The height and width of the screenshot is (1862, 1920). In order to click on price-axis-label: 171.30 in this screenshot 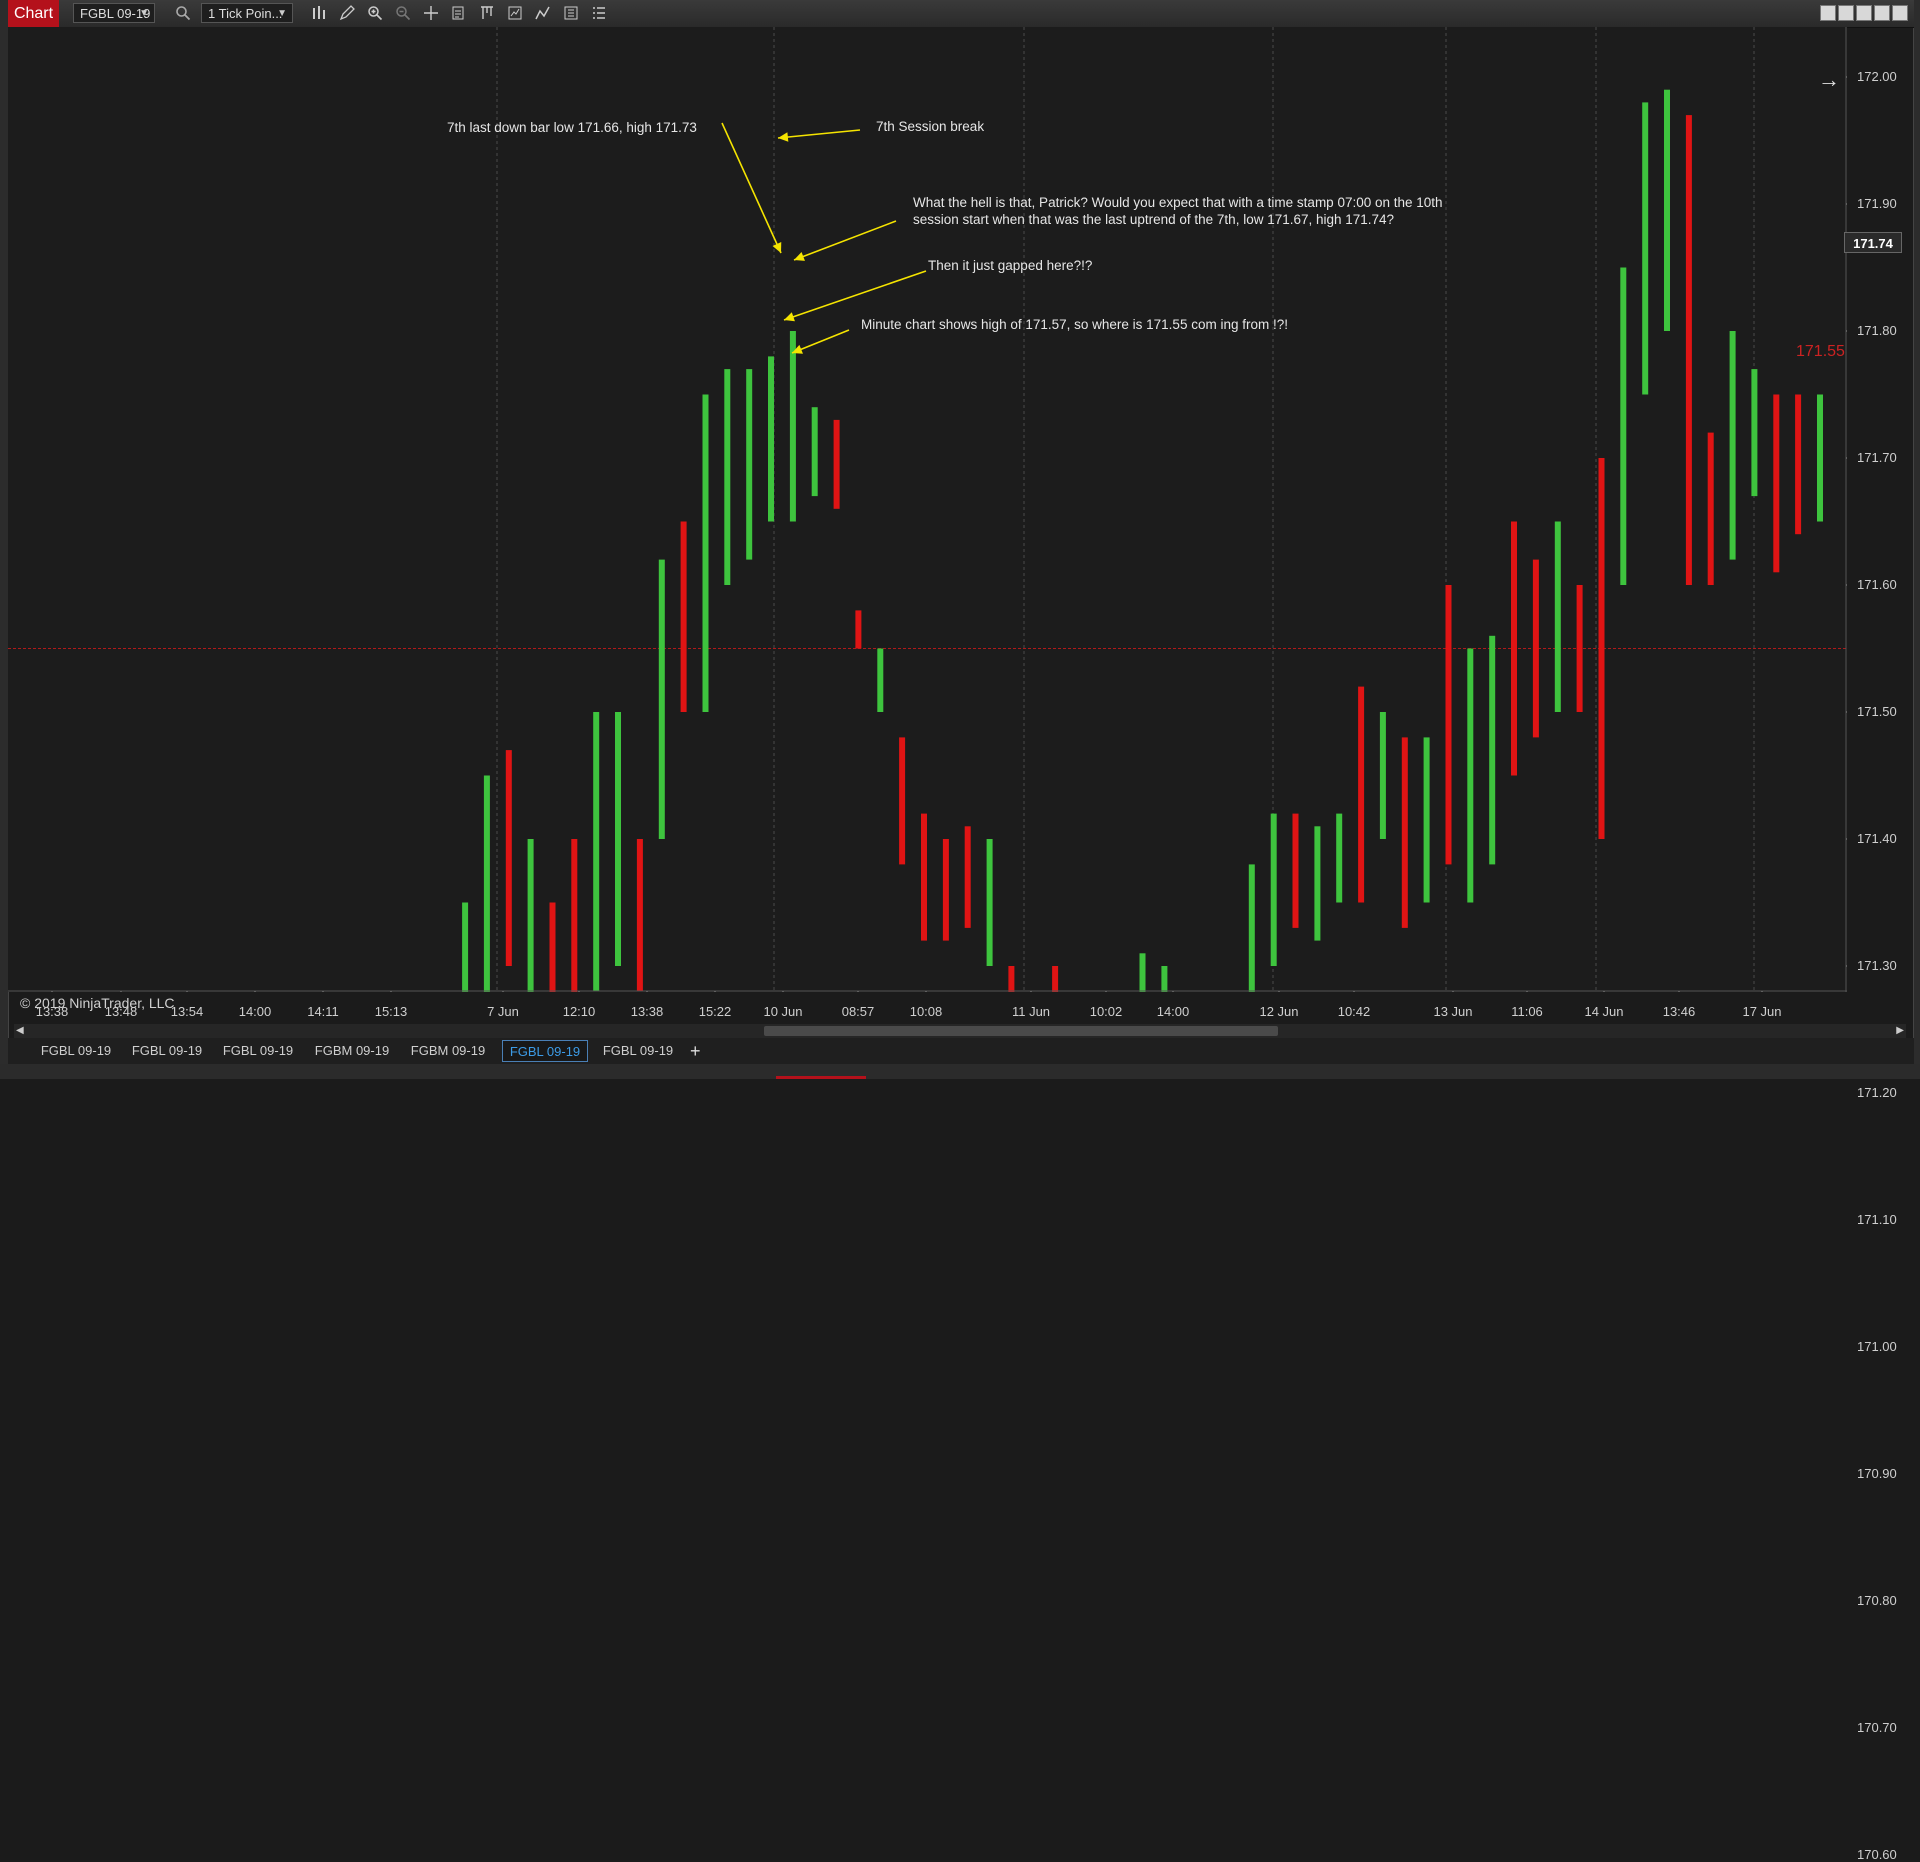, I will do `click(1877, 965)`.